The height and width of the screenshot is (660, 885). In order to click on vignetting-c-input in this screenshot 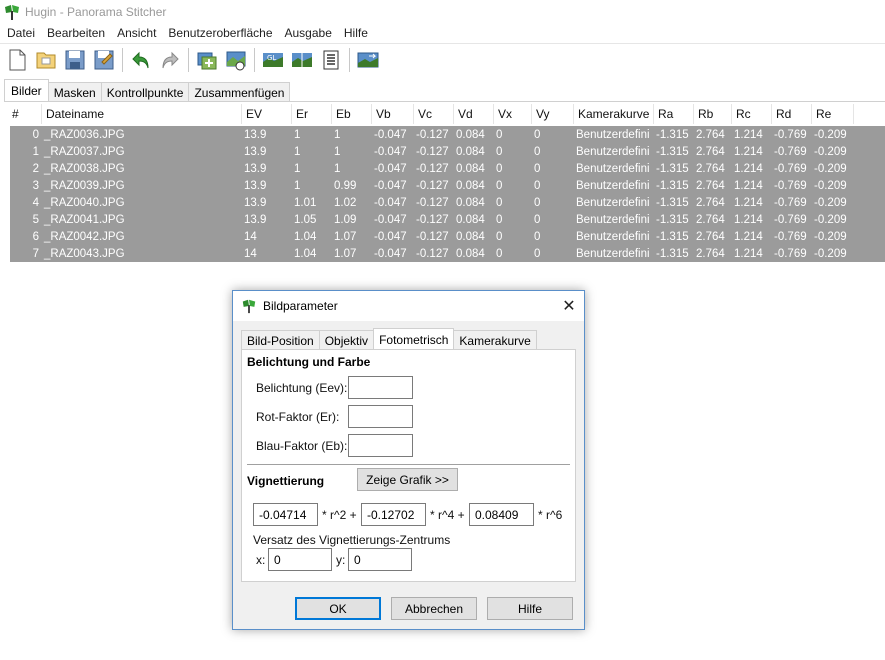, I will do `click(393, 514)`.